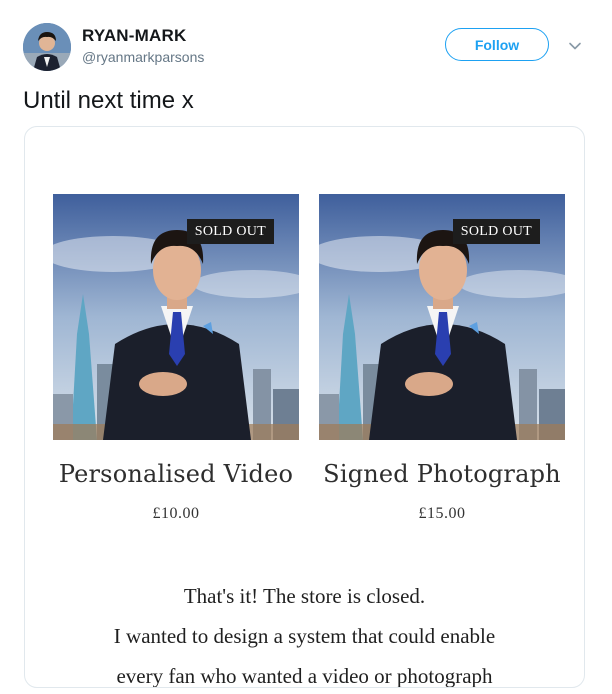 Image resolution: width=612 pixels, height=694 pixels. I want to click on product-title: Personalised Video, so click(176, 474).